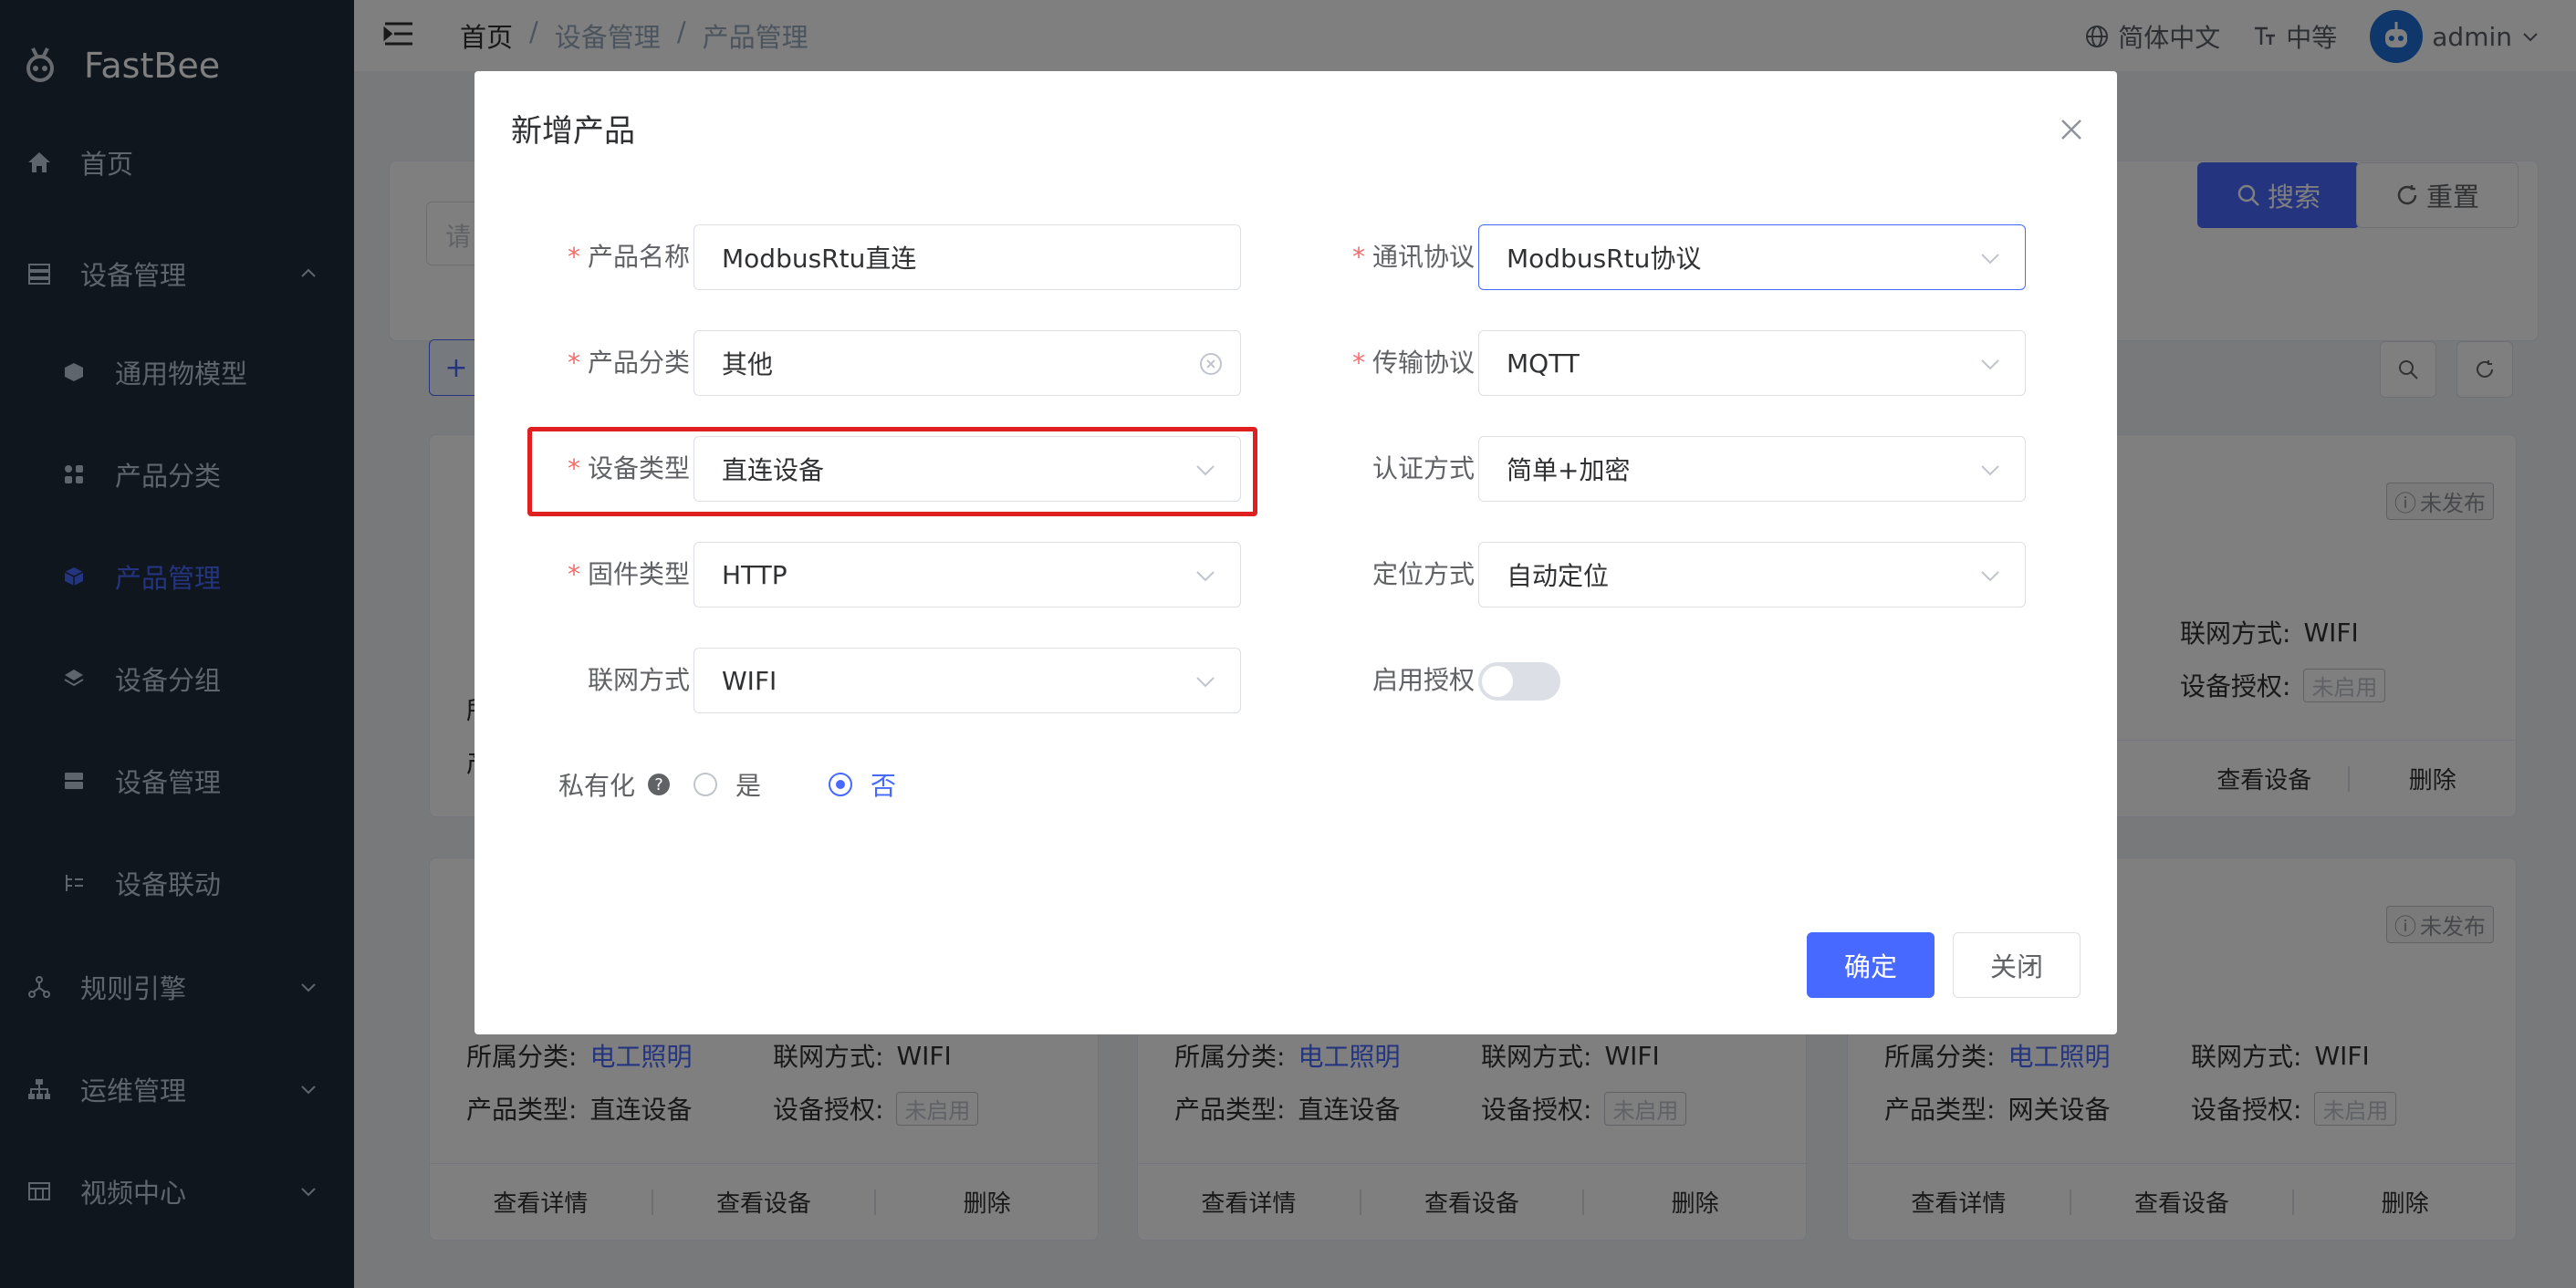 The image size is (2576, 1288). I want to click on location-mode-label: 定位方式, so click(1383, 573).